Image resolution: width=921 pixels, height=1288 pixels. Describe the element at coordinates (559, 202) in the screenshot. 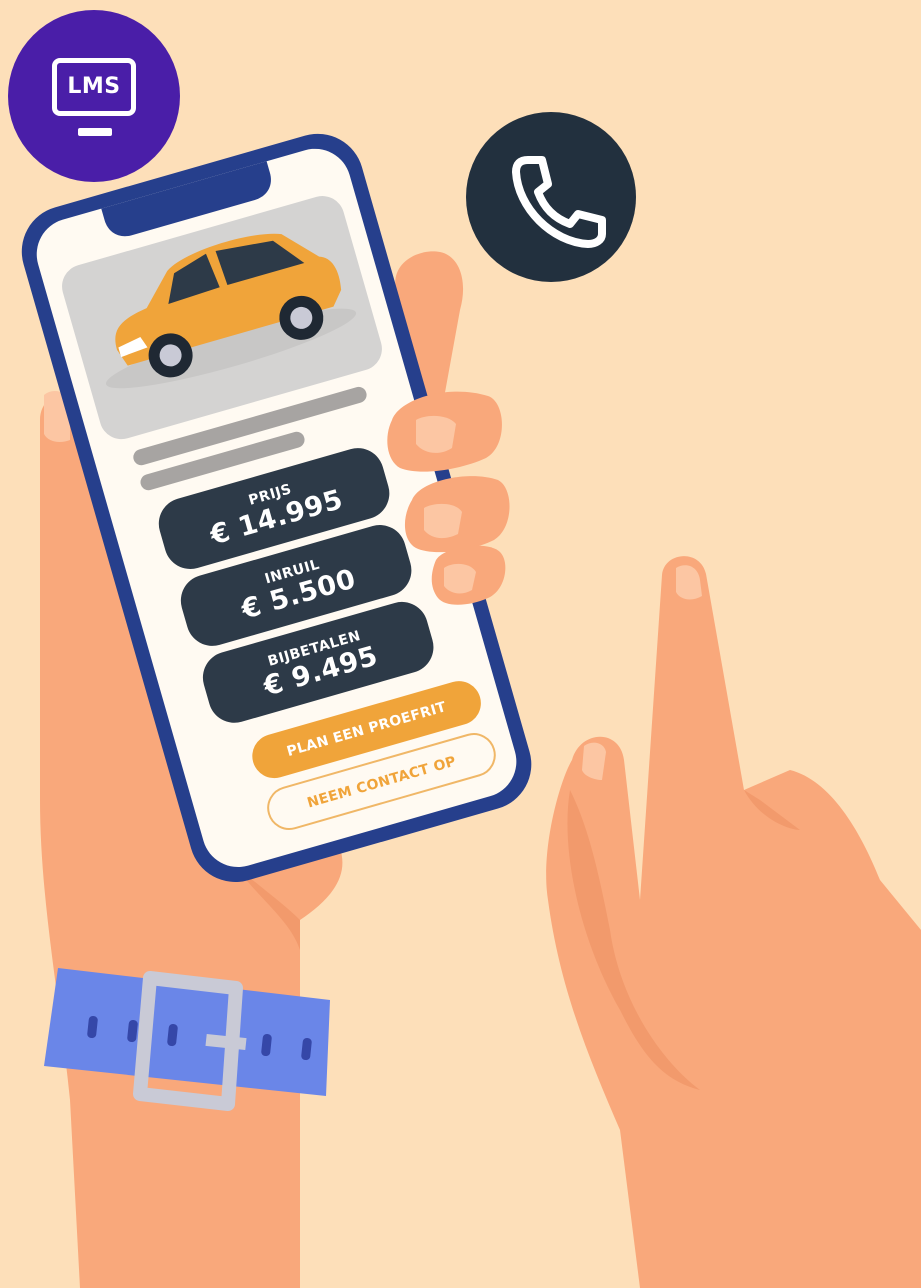

I see `phone-icon` at that location.